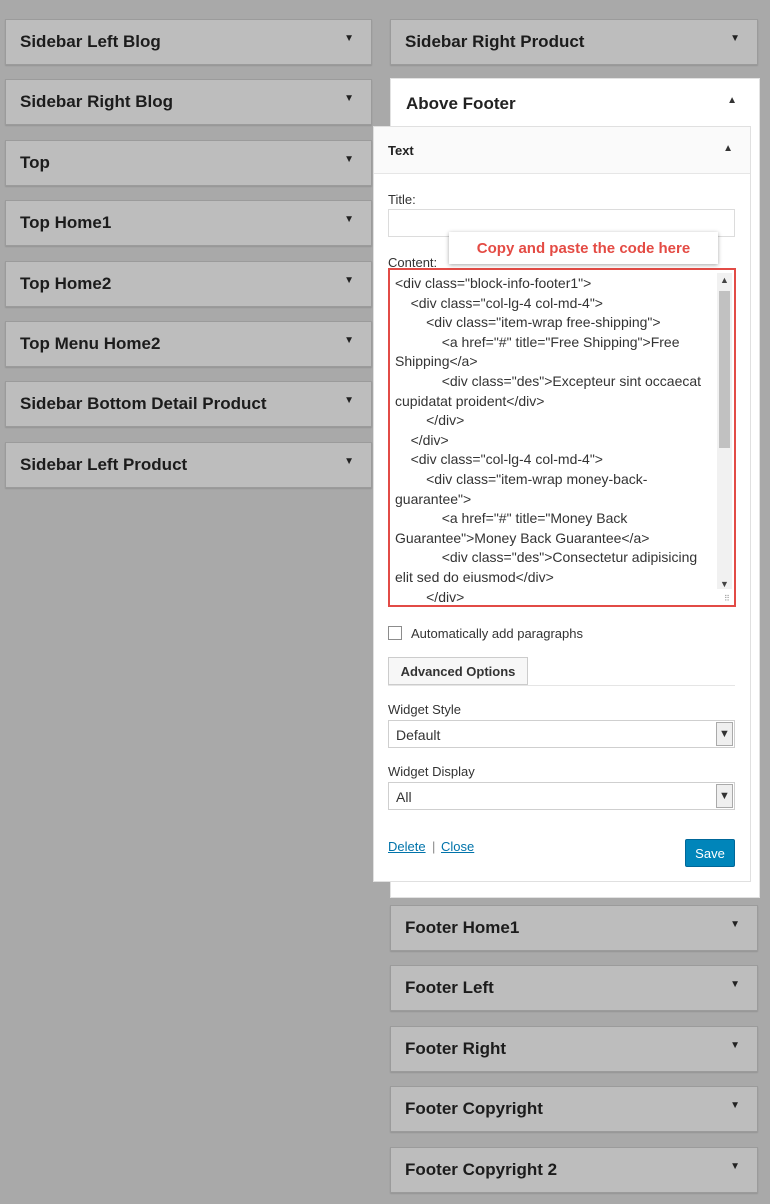 The height and width of the screenshot is (1204, 770). I want to click on sidebar-title: Sidebar Right Blog, so click(96, 101).